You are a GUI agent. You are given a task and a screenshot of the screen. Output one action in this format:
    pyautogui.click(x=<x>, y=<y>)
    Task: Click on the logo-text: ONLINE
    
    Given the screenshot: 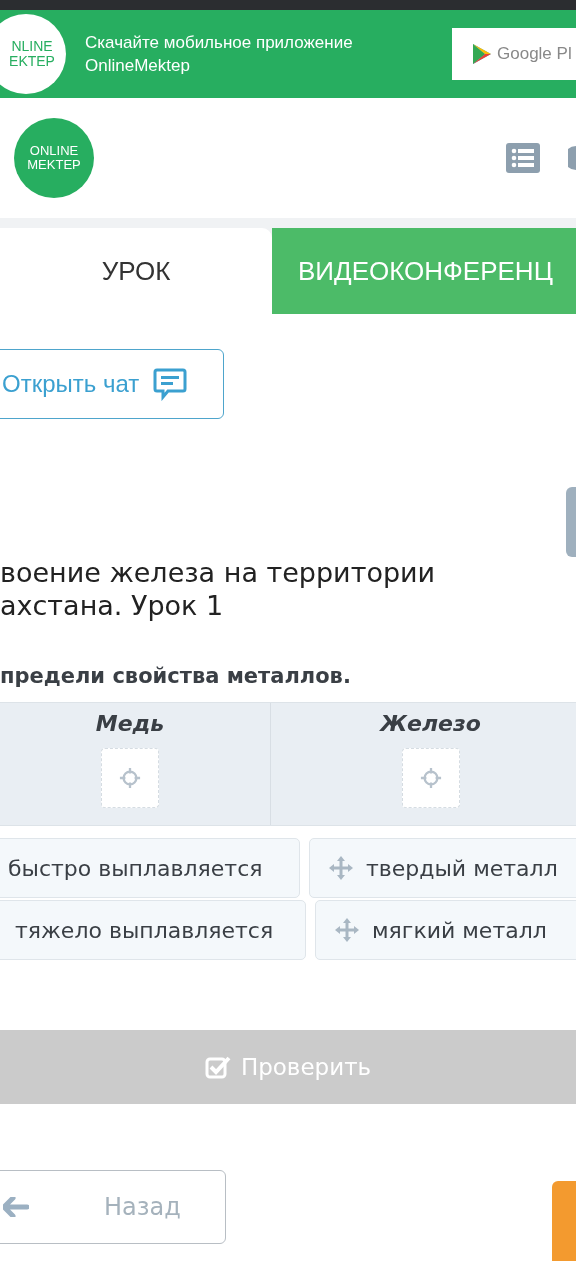 What is the action you would take?
    pyautogui.click(x=54, y=151)
    